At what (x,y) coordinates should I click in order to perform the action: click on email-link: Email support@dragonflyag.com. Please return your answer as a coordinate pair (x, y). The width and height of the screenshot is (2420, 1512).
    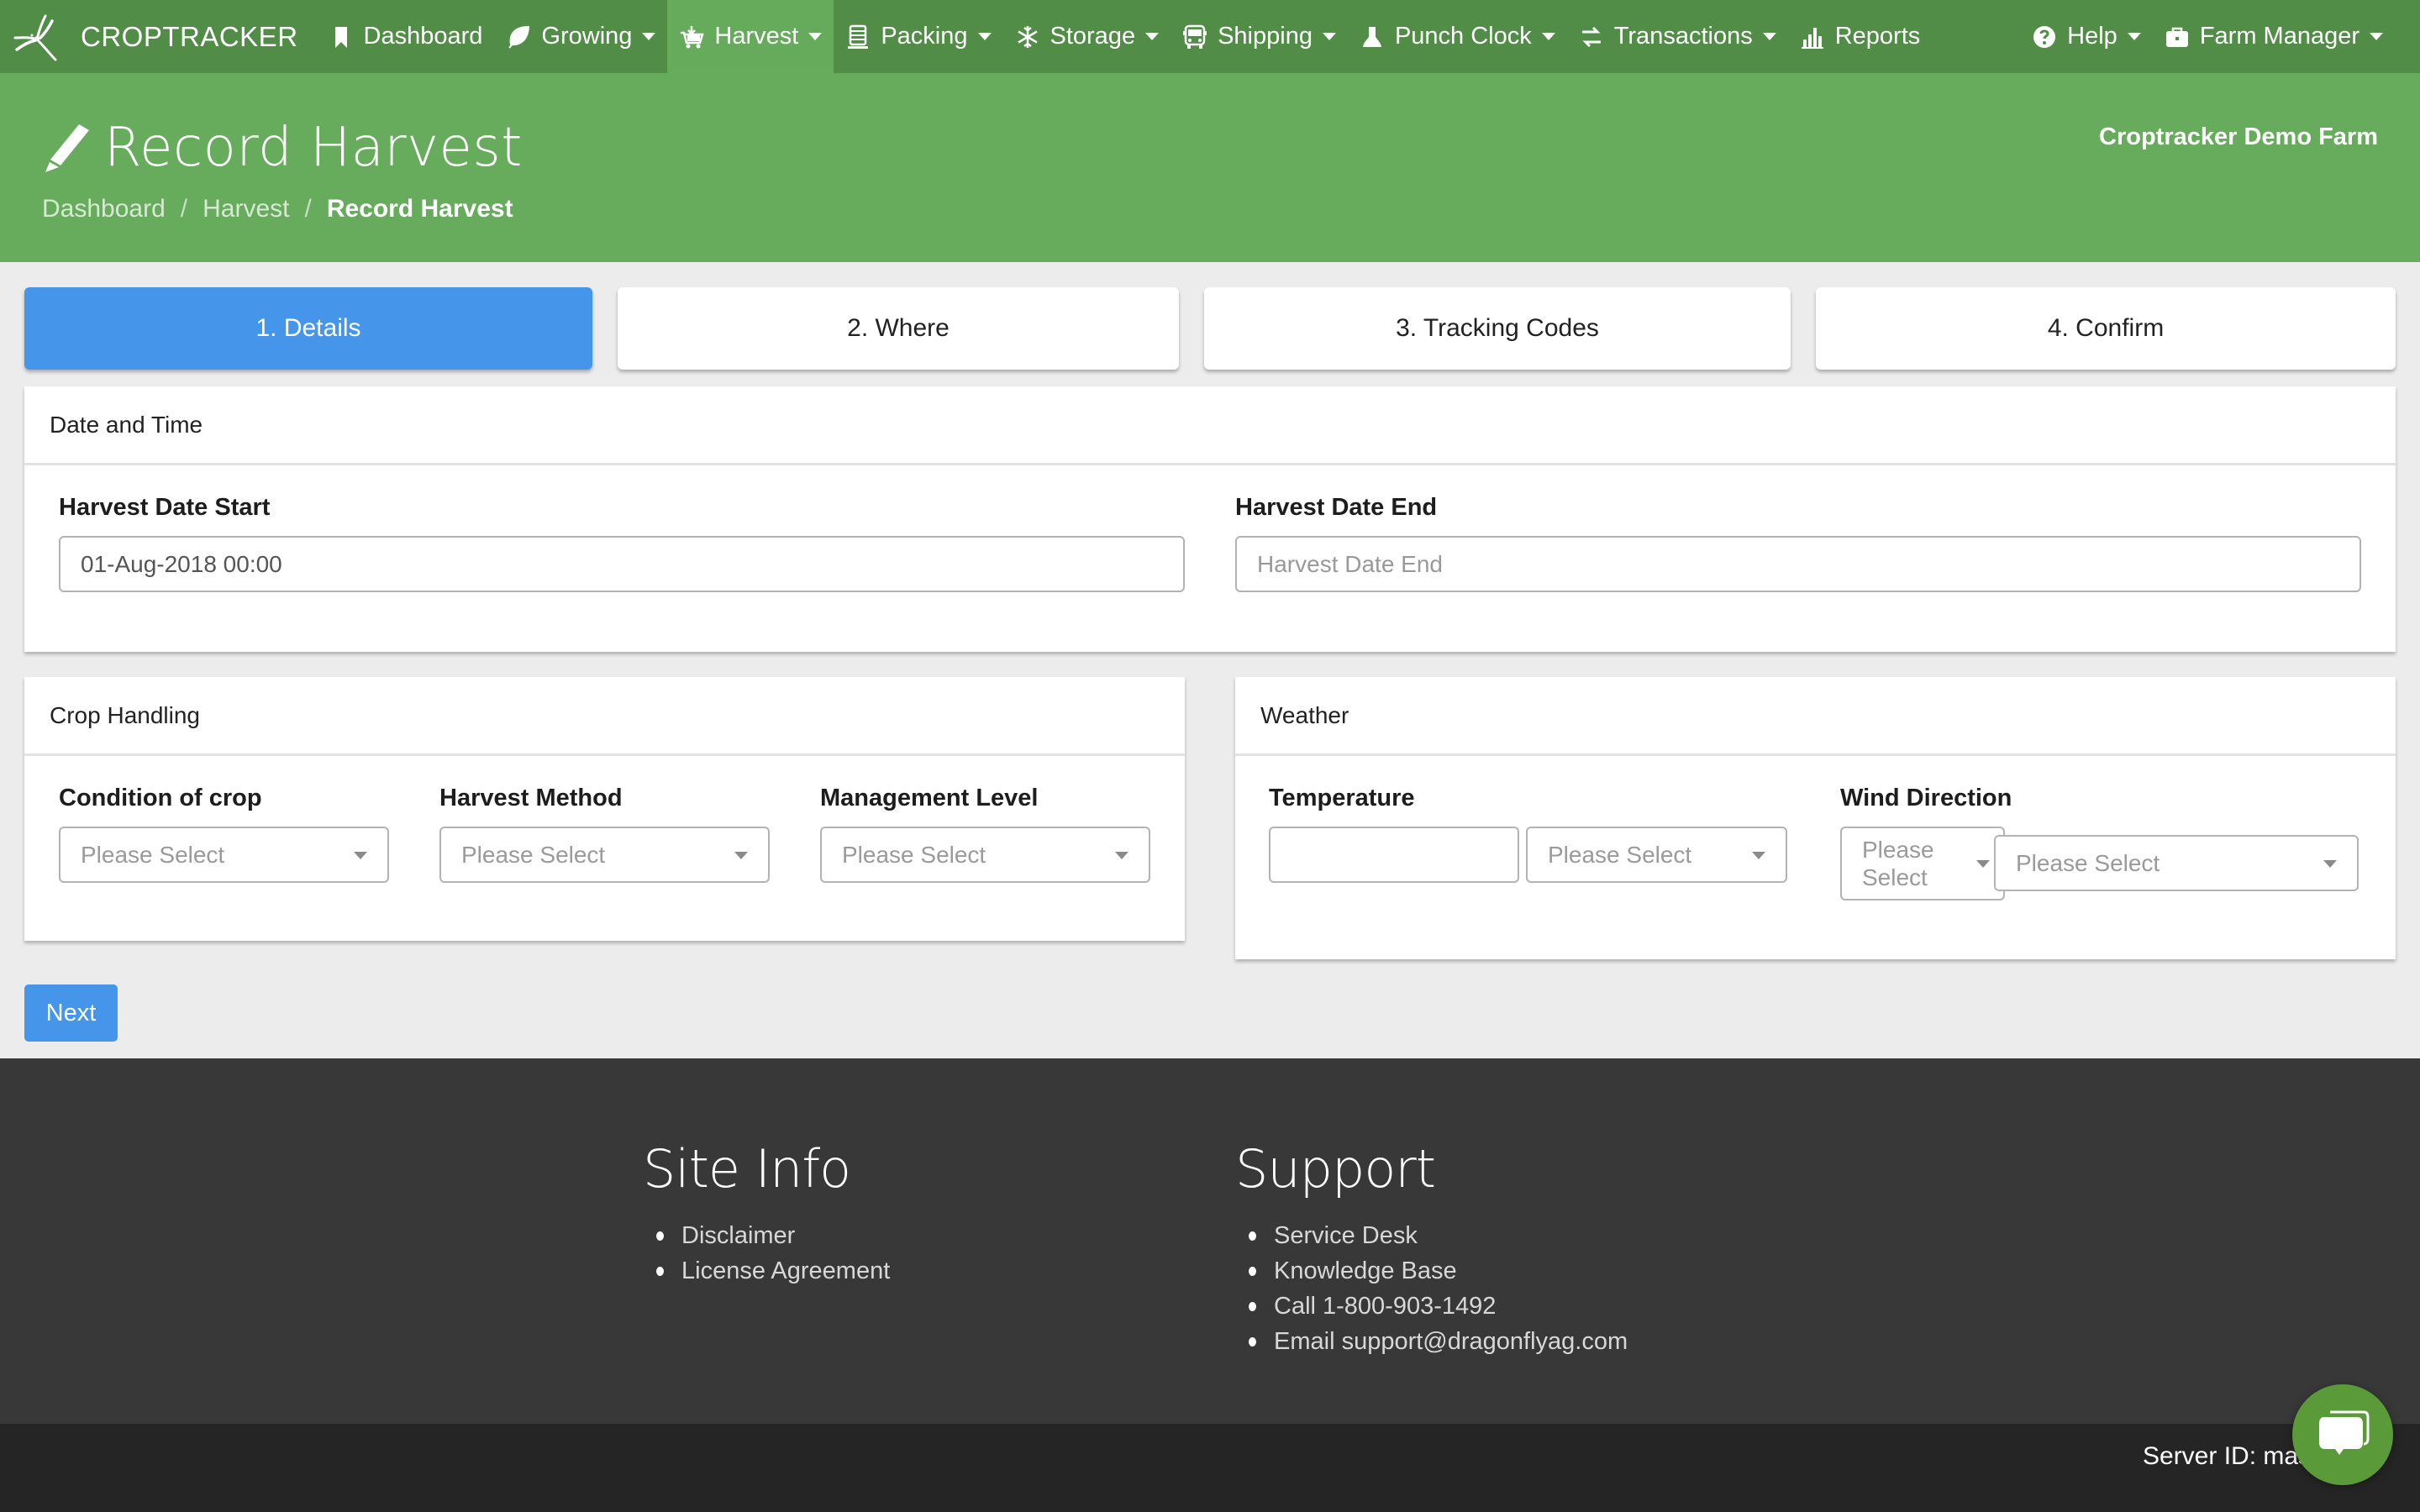
    Looking at the image, I should click on (1438, 1341).